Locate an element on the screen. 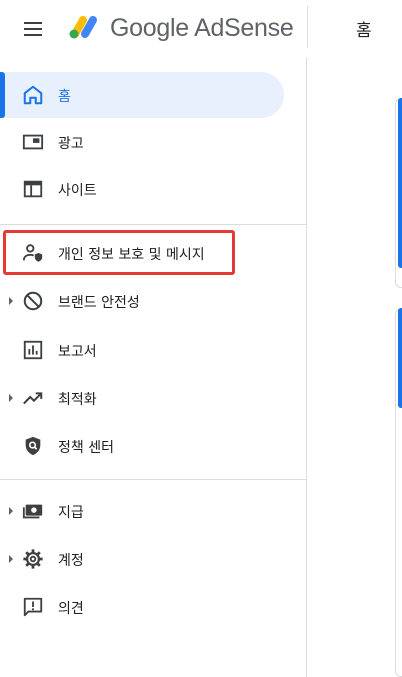 This screenshot has height=677, width=402. sidebar-item-account: 계정 is located at coordinates (142, 559).